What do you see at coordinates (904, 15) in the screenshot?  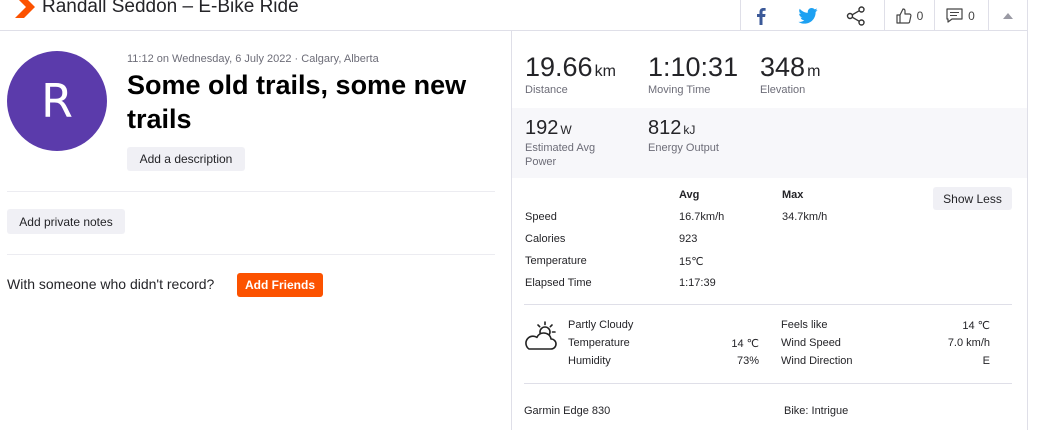 I see `thumbs-up-icon` at bounding box center [904, 15].